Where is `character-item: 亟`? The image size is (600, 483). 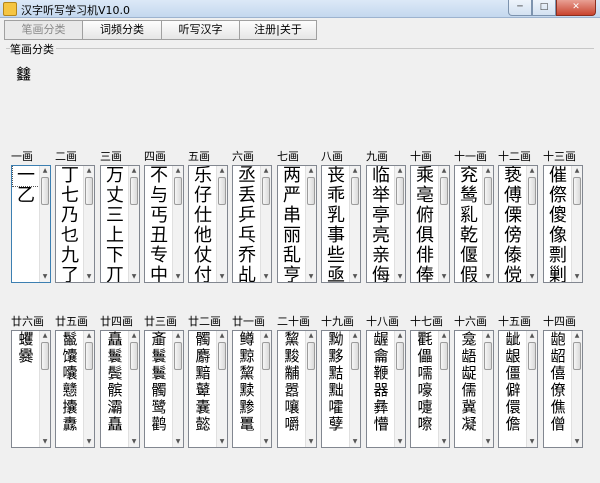
character-item: 亟 is located at coordinates (336, 274).